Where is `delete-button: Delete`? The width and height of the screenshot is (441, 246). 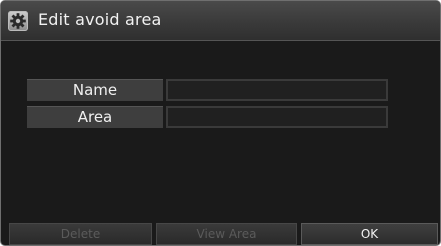
delete-button: Delete is located at coordinates (80, 234).